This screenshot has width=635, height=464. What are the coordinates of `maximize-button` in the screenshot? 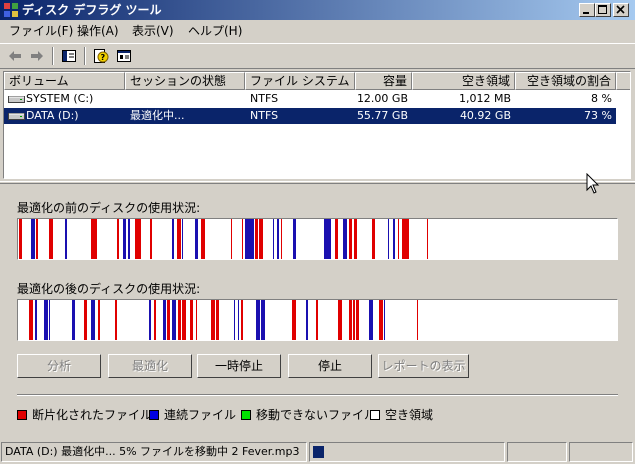 It's located at (603, 10).